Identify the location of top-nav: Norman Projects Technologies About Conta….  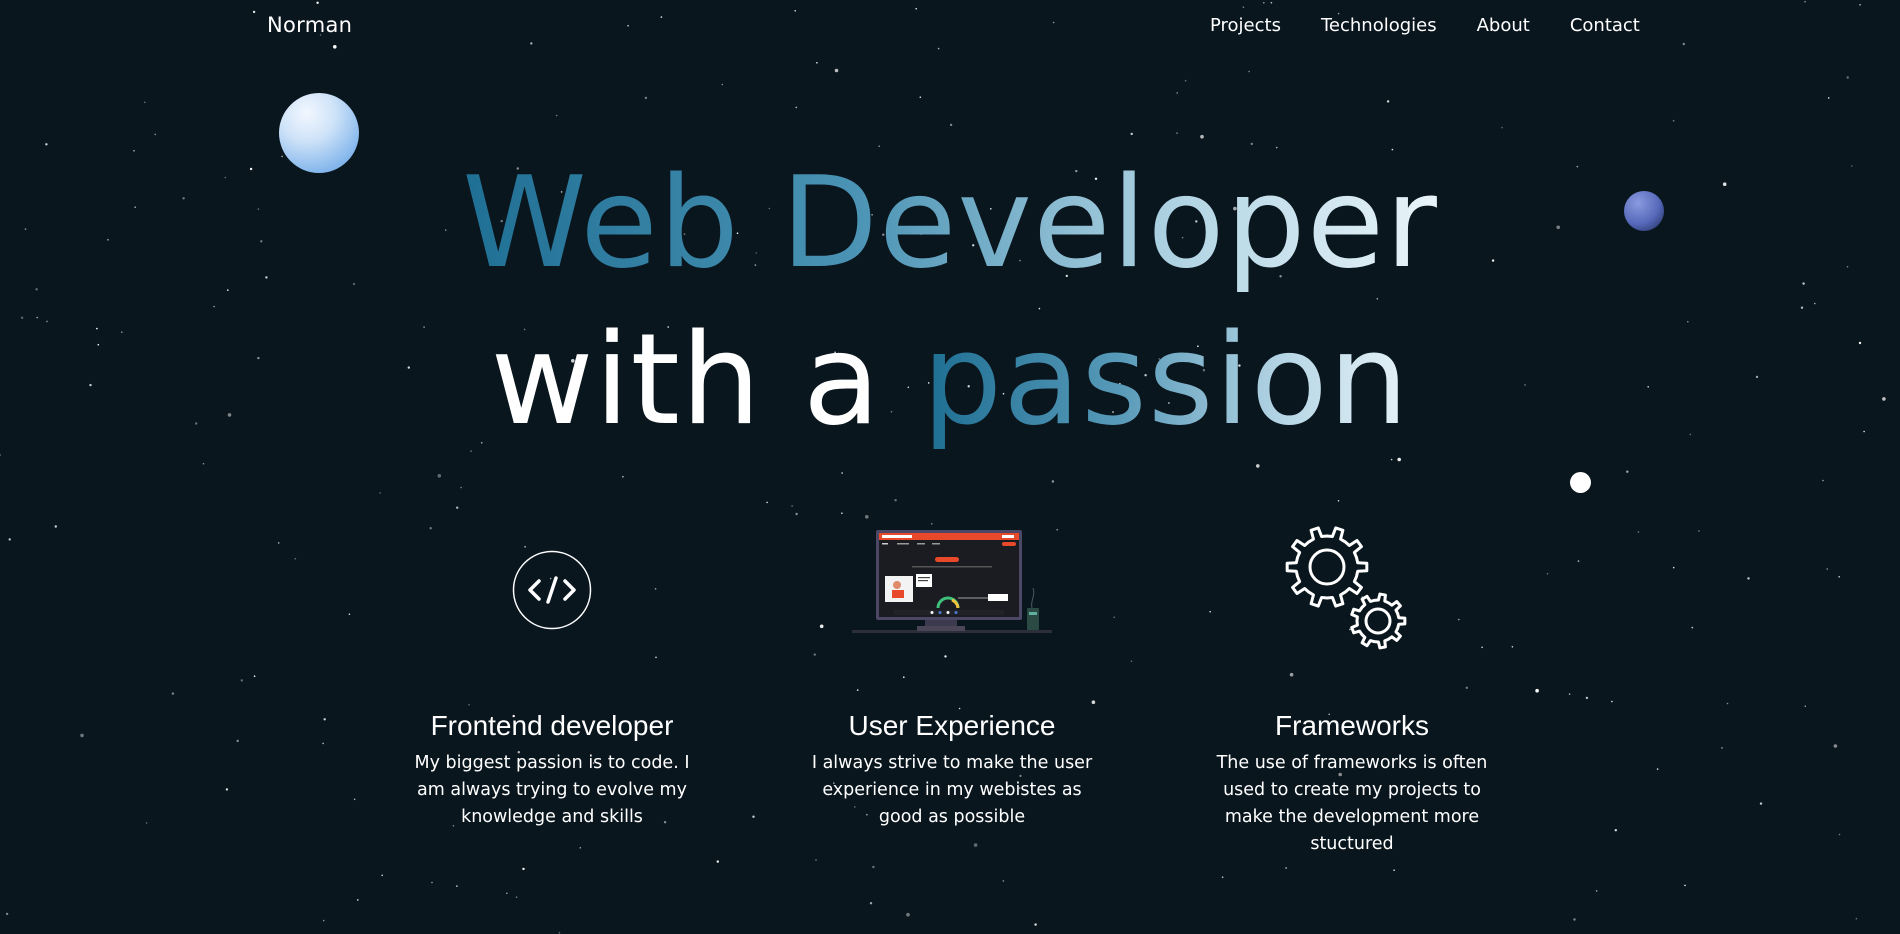
(950, 27).